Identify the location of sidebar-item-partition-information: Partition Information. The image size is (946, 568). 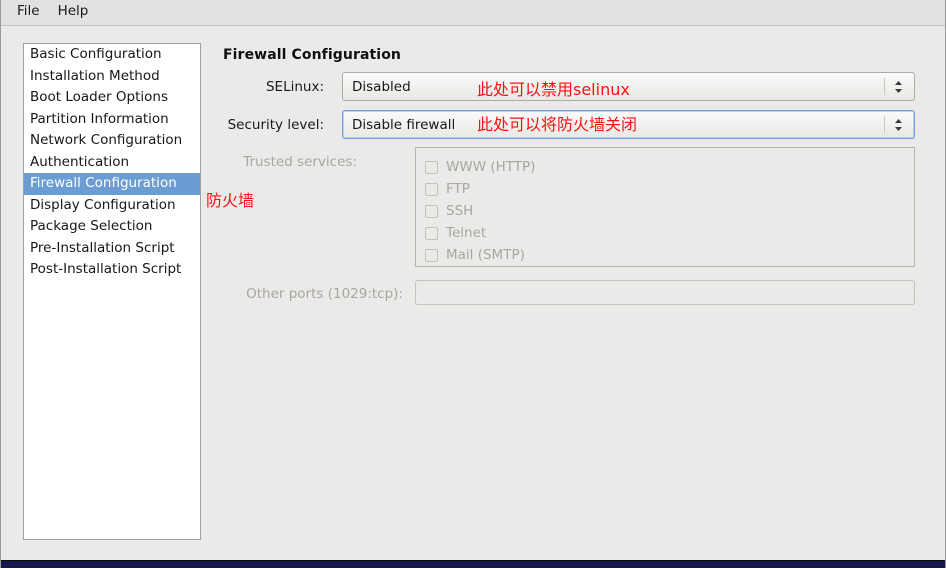
(112, 120).